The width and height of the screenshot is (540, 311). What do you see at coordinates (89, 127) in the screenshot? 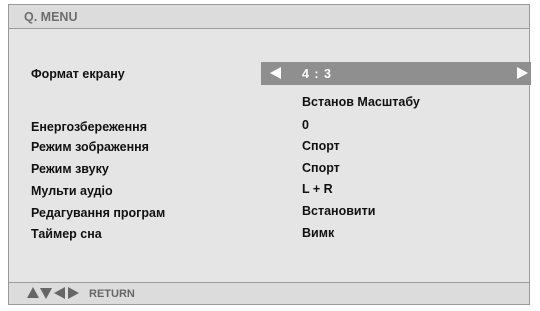
I see `energy-saving-label: Енергозбереження` at bounding box center [89, 127].